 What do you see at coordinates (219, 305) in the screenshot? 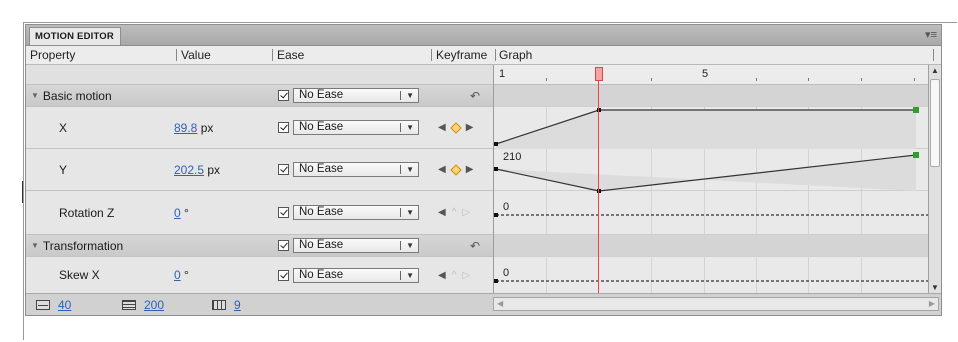
I see `viewable-frames-icon` at bounding box center [219, 305].